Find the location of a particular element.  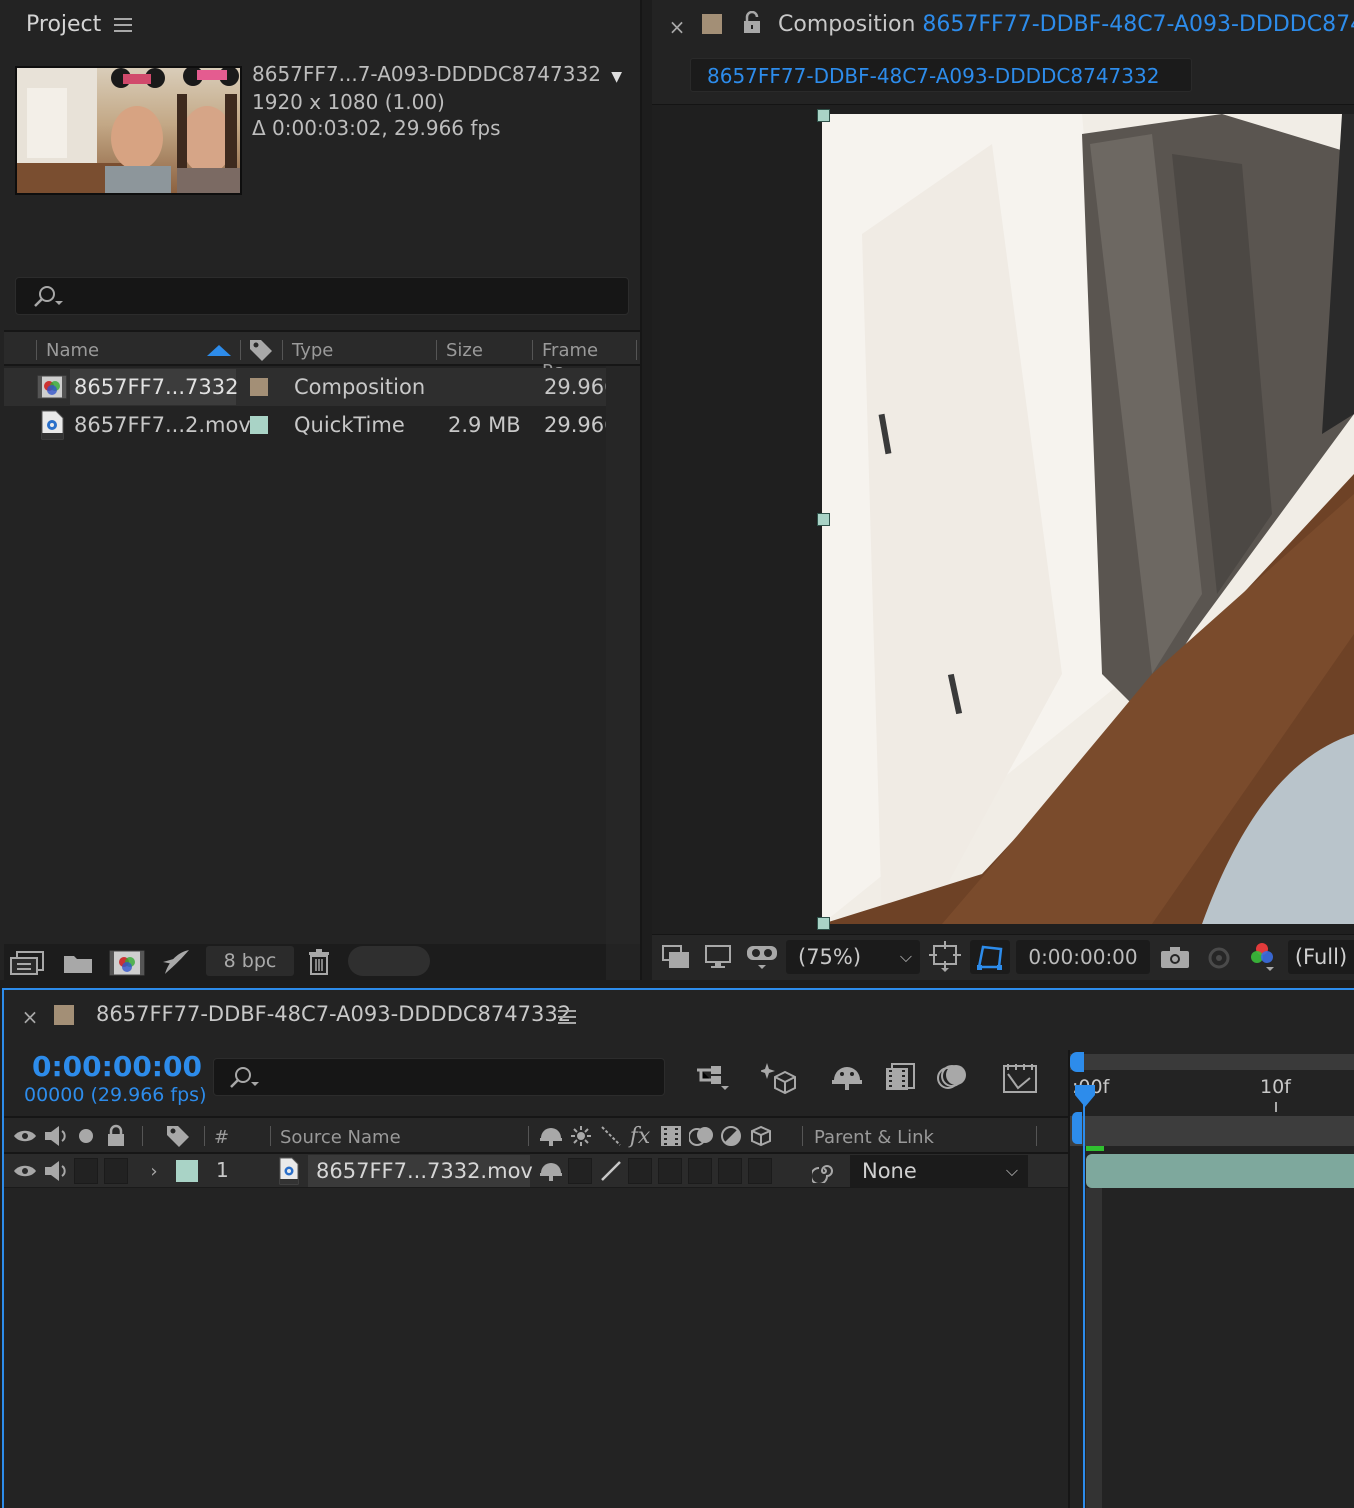

project-scrollbar is located at coordinates (623, 655).